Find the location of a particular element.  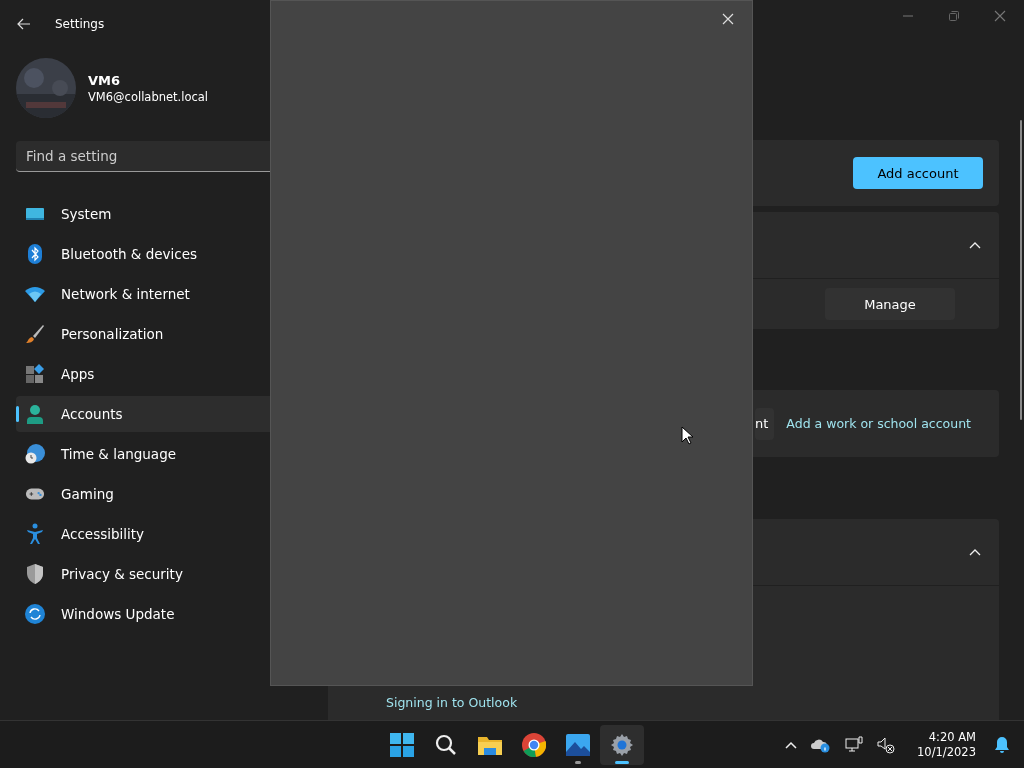

nav-item: Windows Update is located at coordinates (172, 614).